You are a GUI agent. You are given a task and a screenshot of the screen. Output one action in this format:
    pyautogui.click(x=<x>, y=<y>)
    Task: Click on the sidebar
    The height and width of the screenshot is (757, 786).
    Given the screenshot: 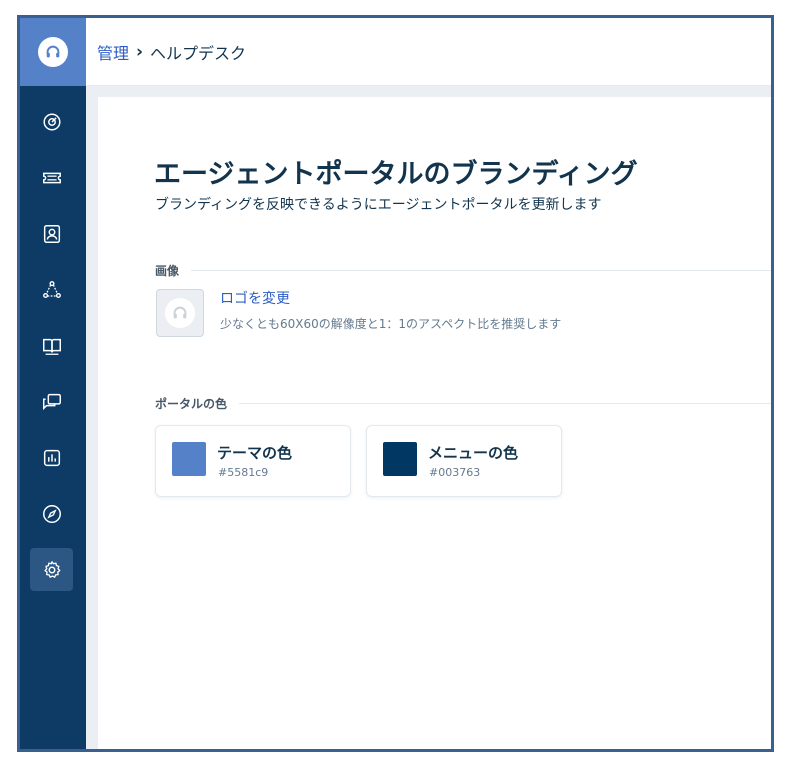 What is the action you would take?
    pyautogui.click(x=53, y=383)
    